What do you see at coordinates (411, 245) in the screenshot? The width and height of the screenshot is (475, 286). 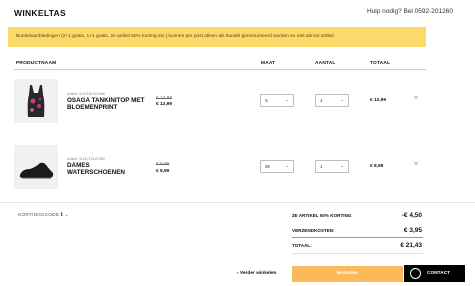 I see `total-value: € 21,43` at bounding box center [411, 245].